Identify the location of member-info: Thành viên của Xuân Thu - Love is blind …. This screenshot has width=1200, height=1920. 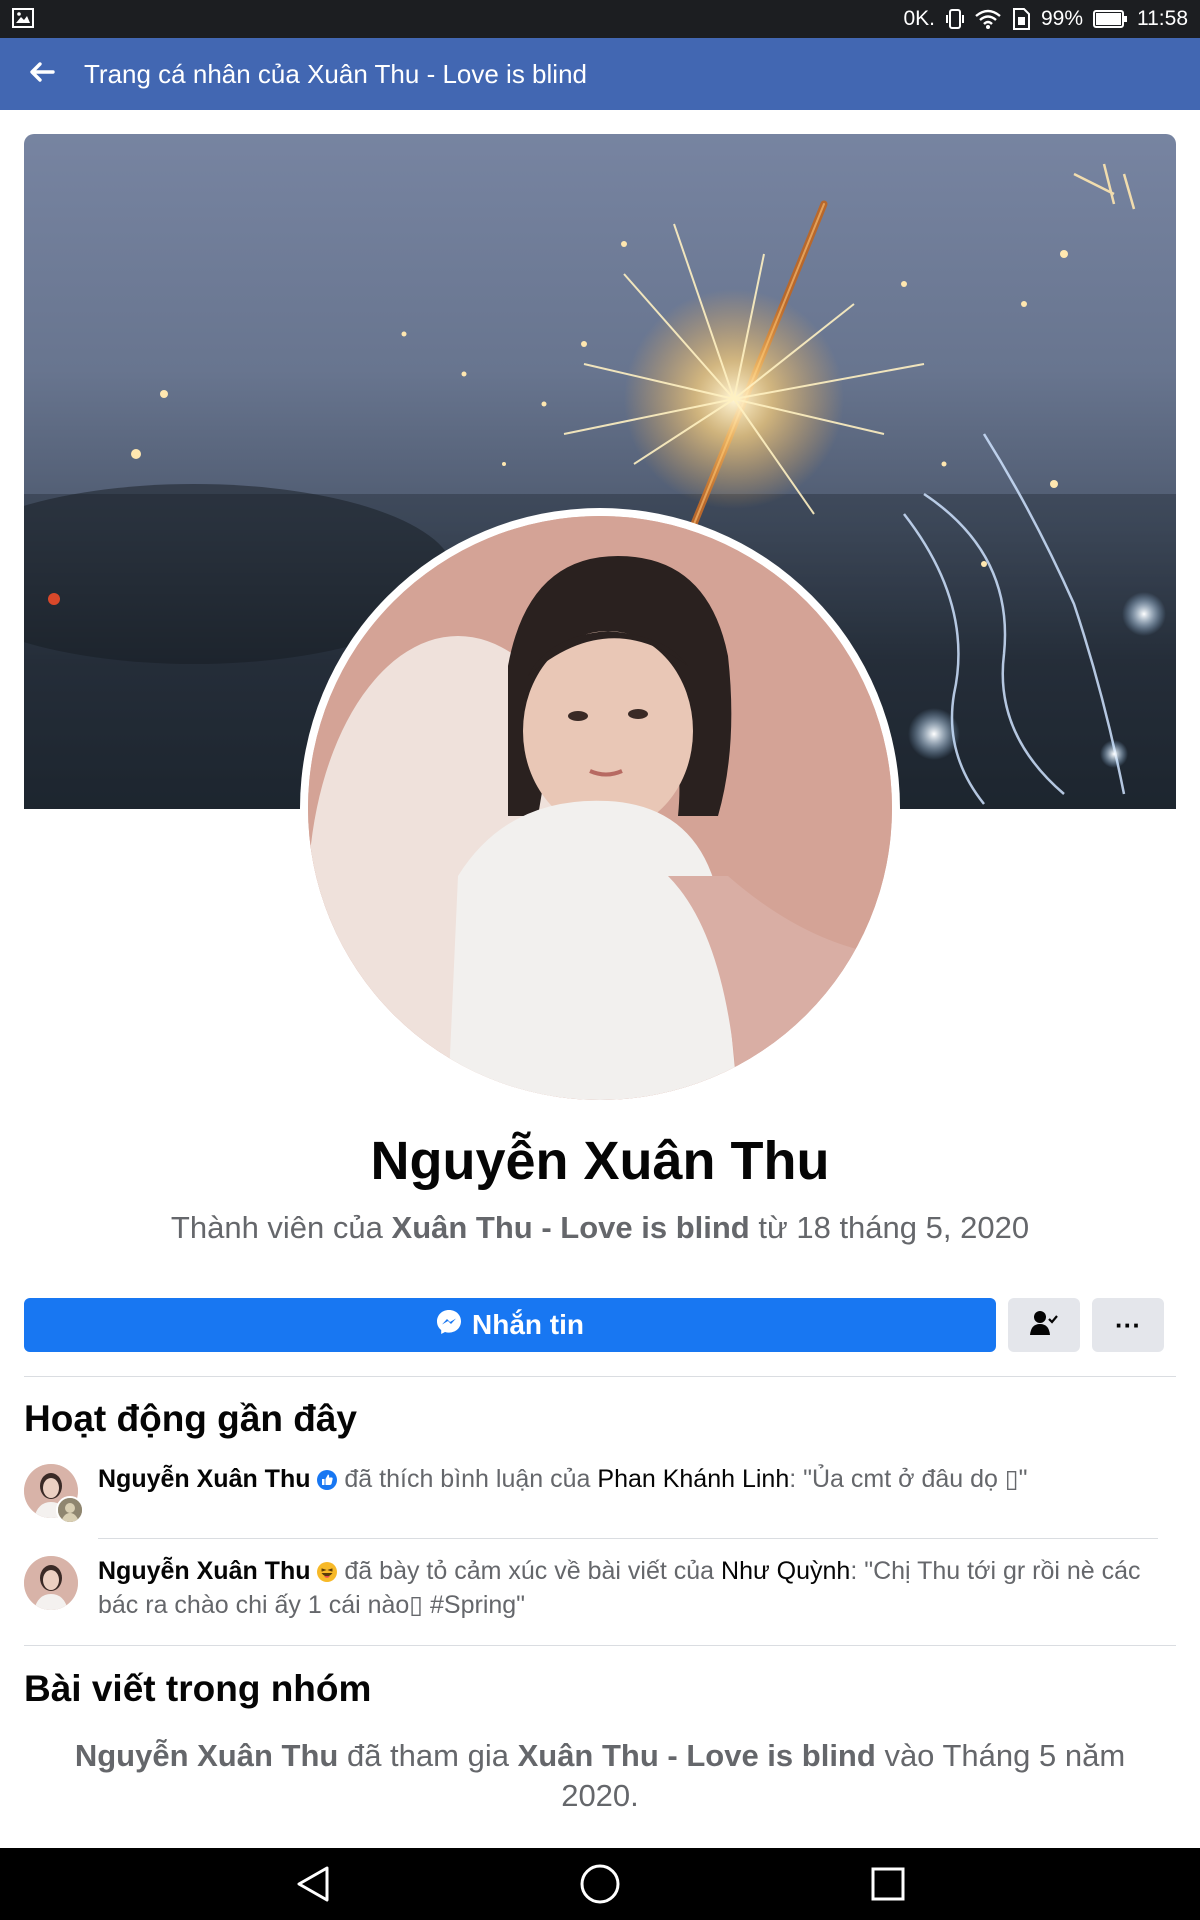
(600, 1228).